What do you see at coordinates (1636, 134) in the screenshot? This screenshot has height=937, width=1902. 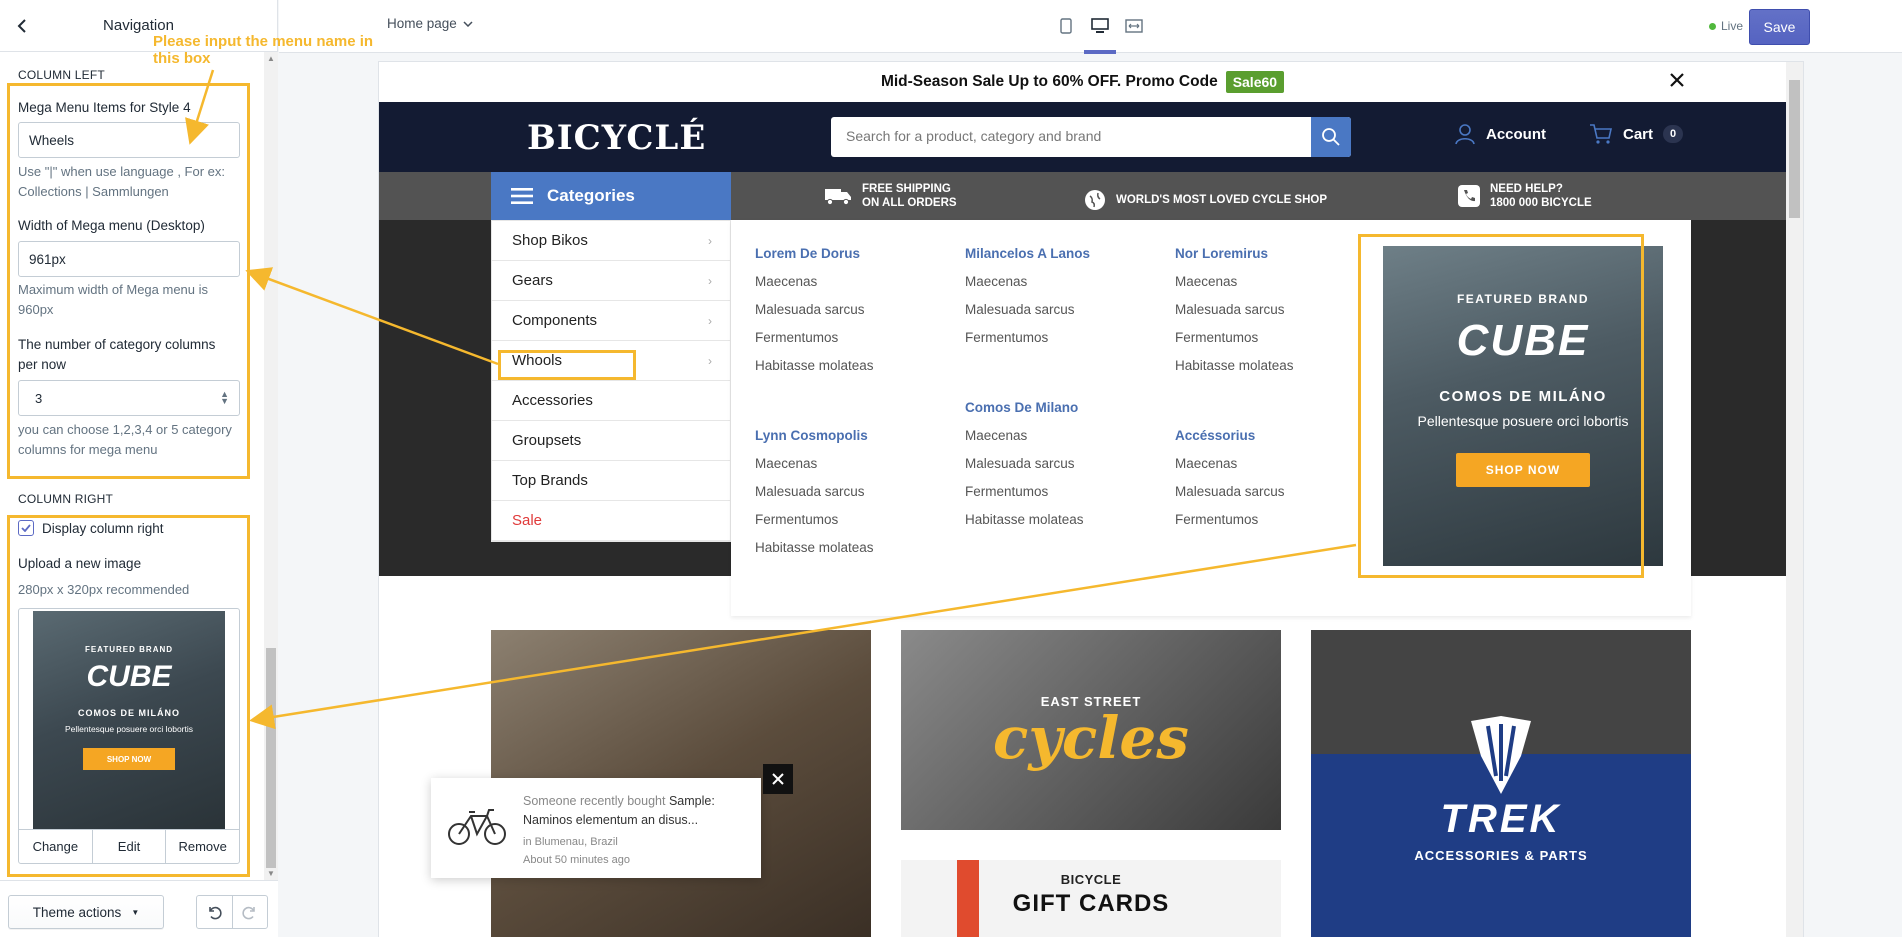 I see `cart-link: Cart 0` at bounding box center [1636, 134].